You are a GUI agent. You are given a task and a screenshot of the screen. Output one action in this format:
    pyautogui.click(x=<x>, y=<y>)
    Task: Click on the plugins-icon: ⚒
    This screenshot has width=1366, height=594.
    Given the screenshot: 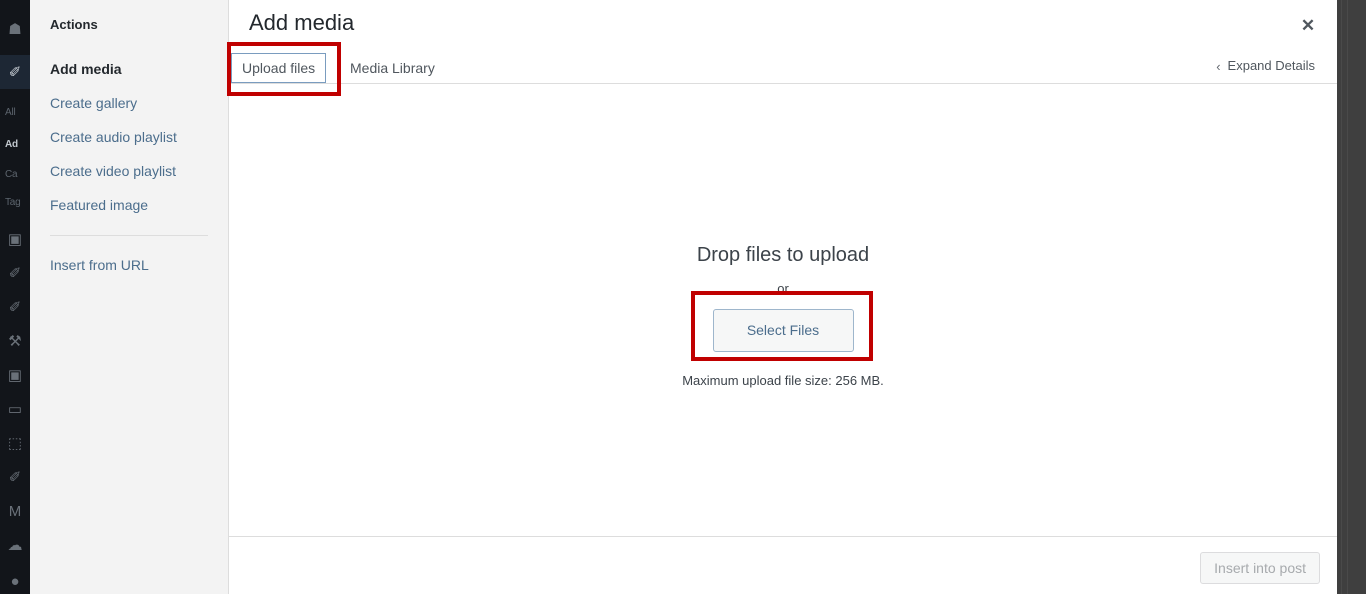 What is the action you would take?
    pyautogui.click(x=15, y=341)
    